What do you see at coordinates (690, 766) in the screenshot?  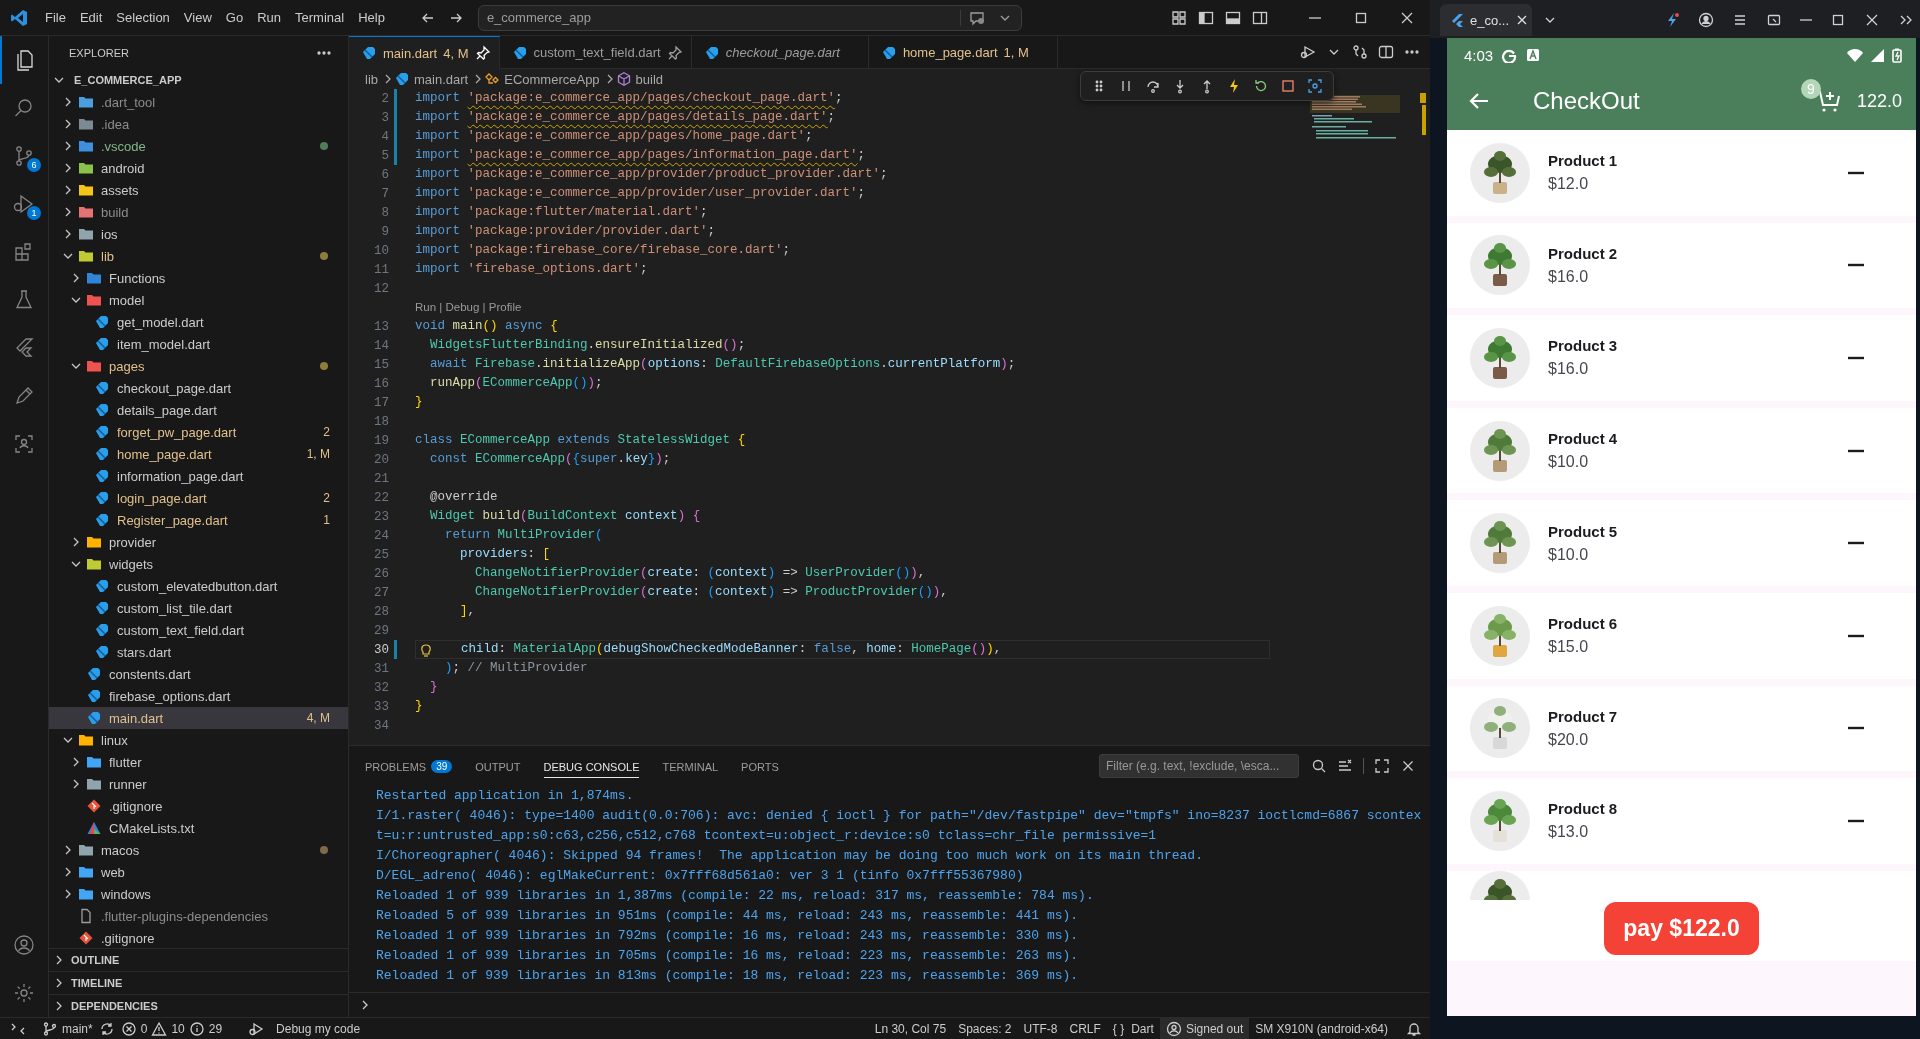 I see `panel-tab: TERMINAL` at bounding box center [690, 766].